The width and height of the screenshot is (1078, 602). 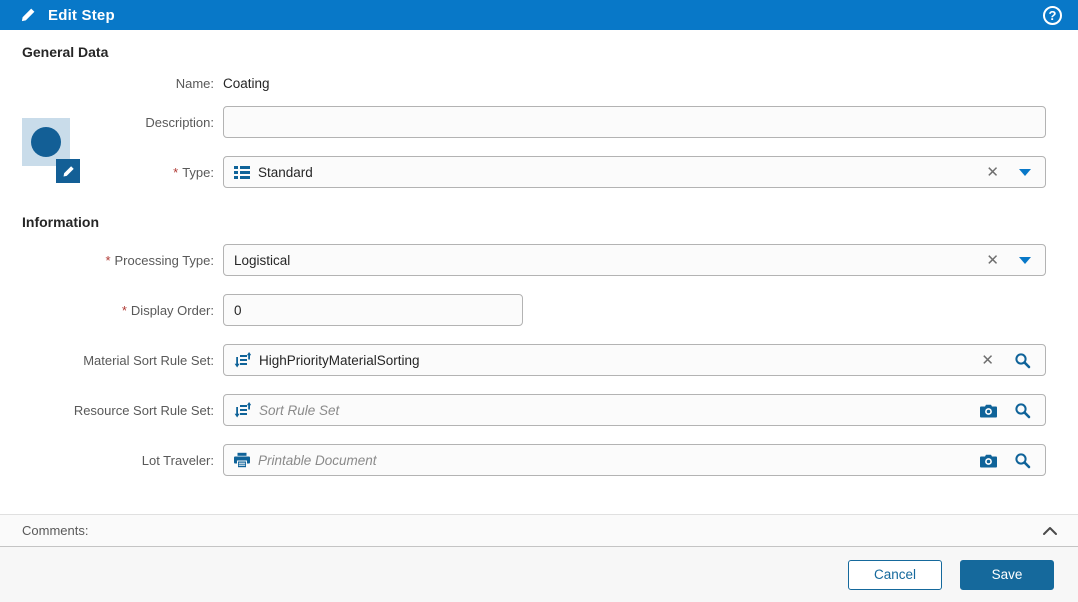 I want to click on name-label: Name:, so click(x=194, y=83).